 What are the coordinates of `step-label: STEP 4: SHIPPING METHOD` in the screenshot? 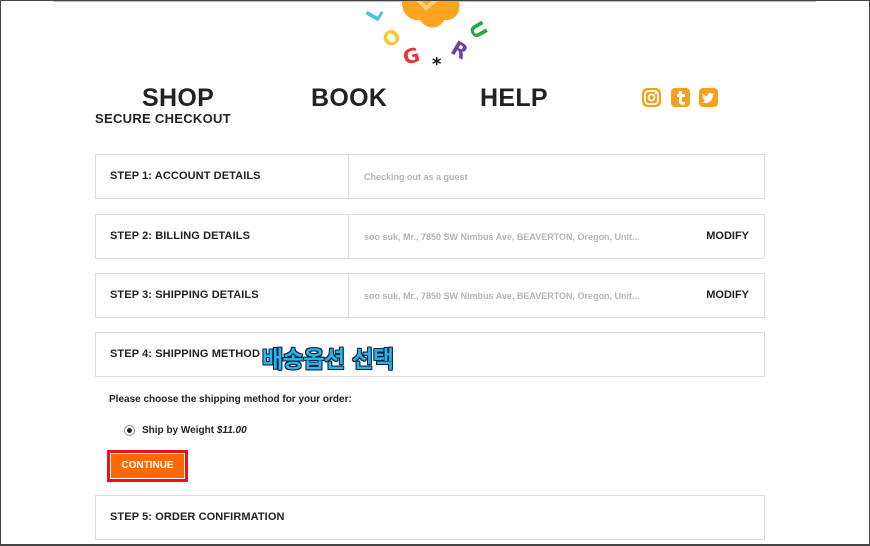 It's located at (185, 354).